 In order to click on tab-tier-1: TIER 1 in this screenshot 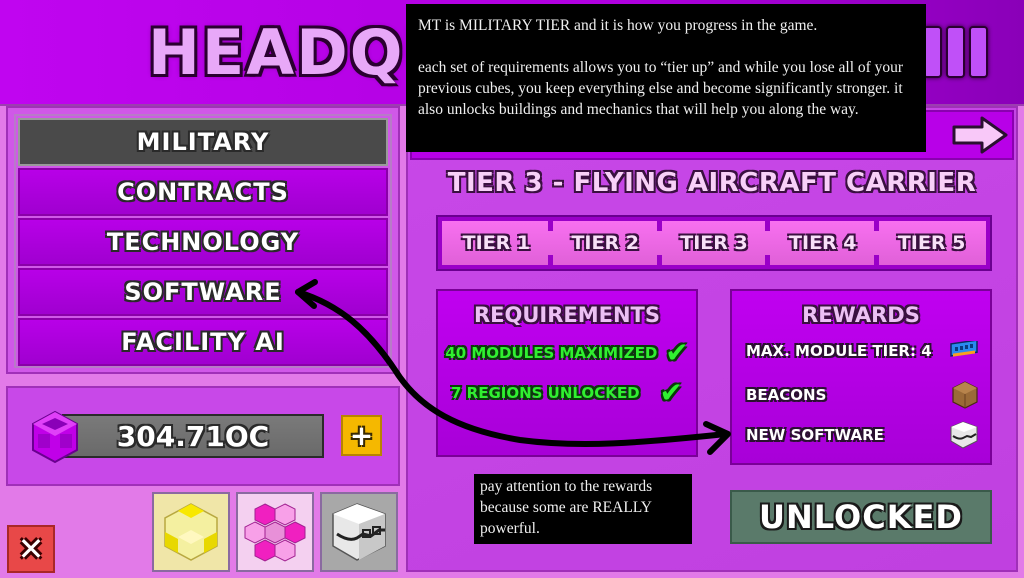, I will do `click(496, 243)`.